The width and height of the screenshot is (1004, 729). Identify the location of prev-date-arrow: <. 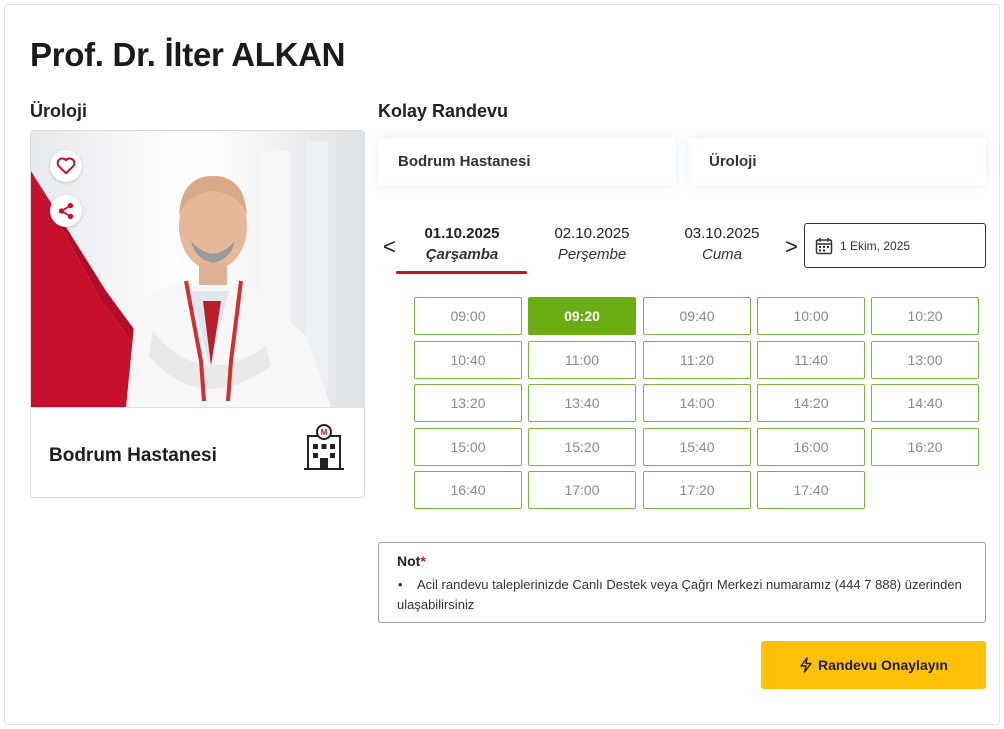
(389, 247).